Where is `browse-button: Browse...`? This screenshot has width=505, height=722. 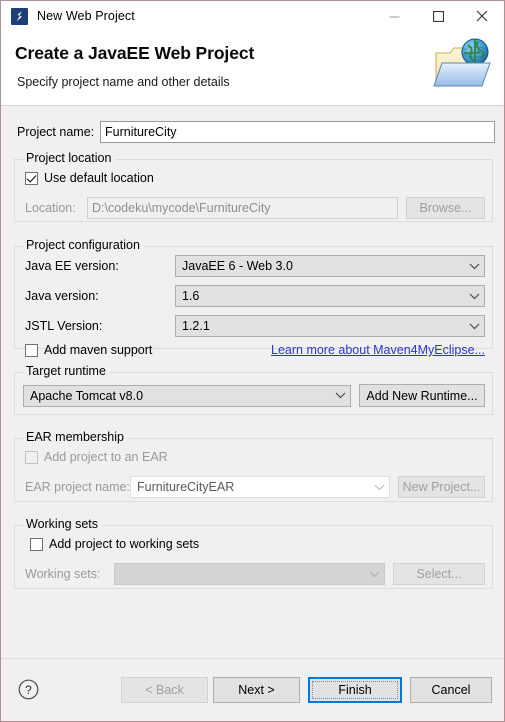
browse-button: Browse... is located at coordinates (445, 208).